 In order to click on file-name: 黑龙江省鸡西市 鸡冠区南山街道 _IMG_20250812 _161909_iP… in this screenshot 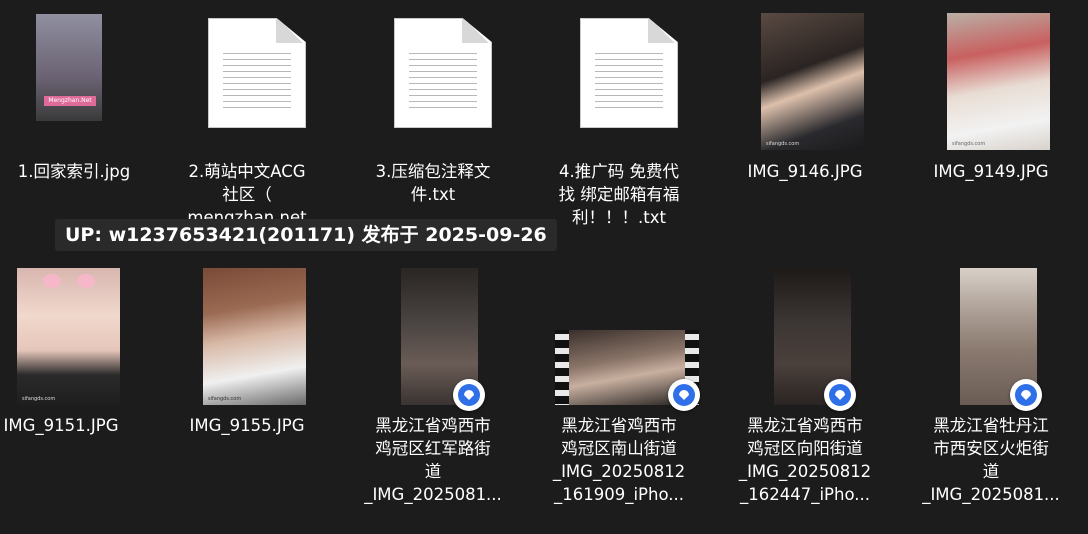, I will do `click(619, 460)`.